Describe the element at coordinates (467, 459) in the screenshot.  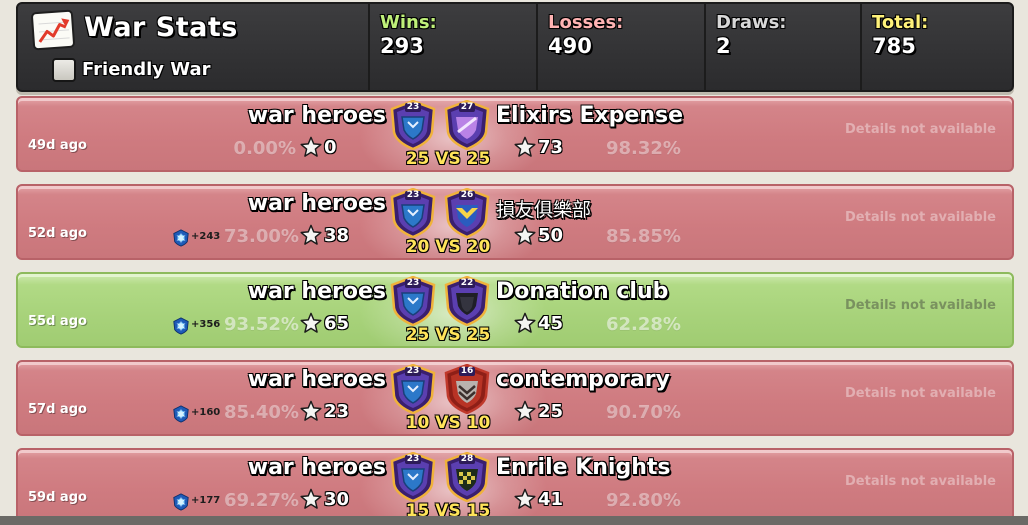
I see `opponent-clan-level: 28` at that location.